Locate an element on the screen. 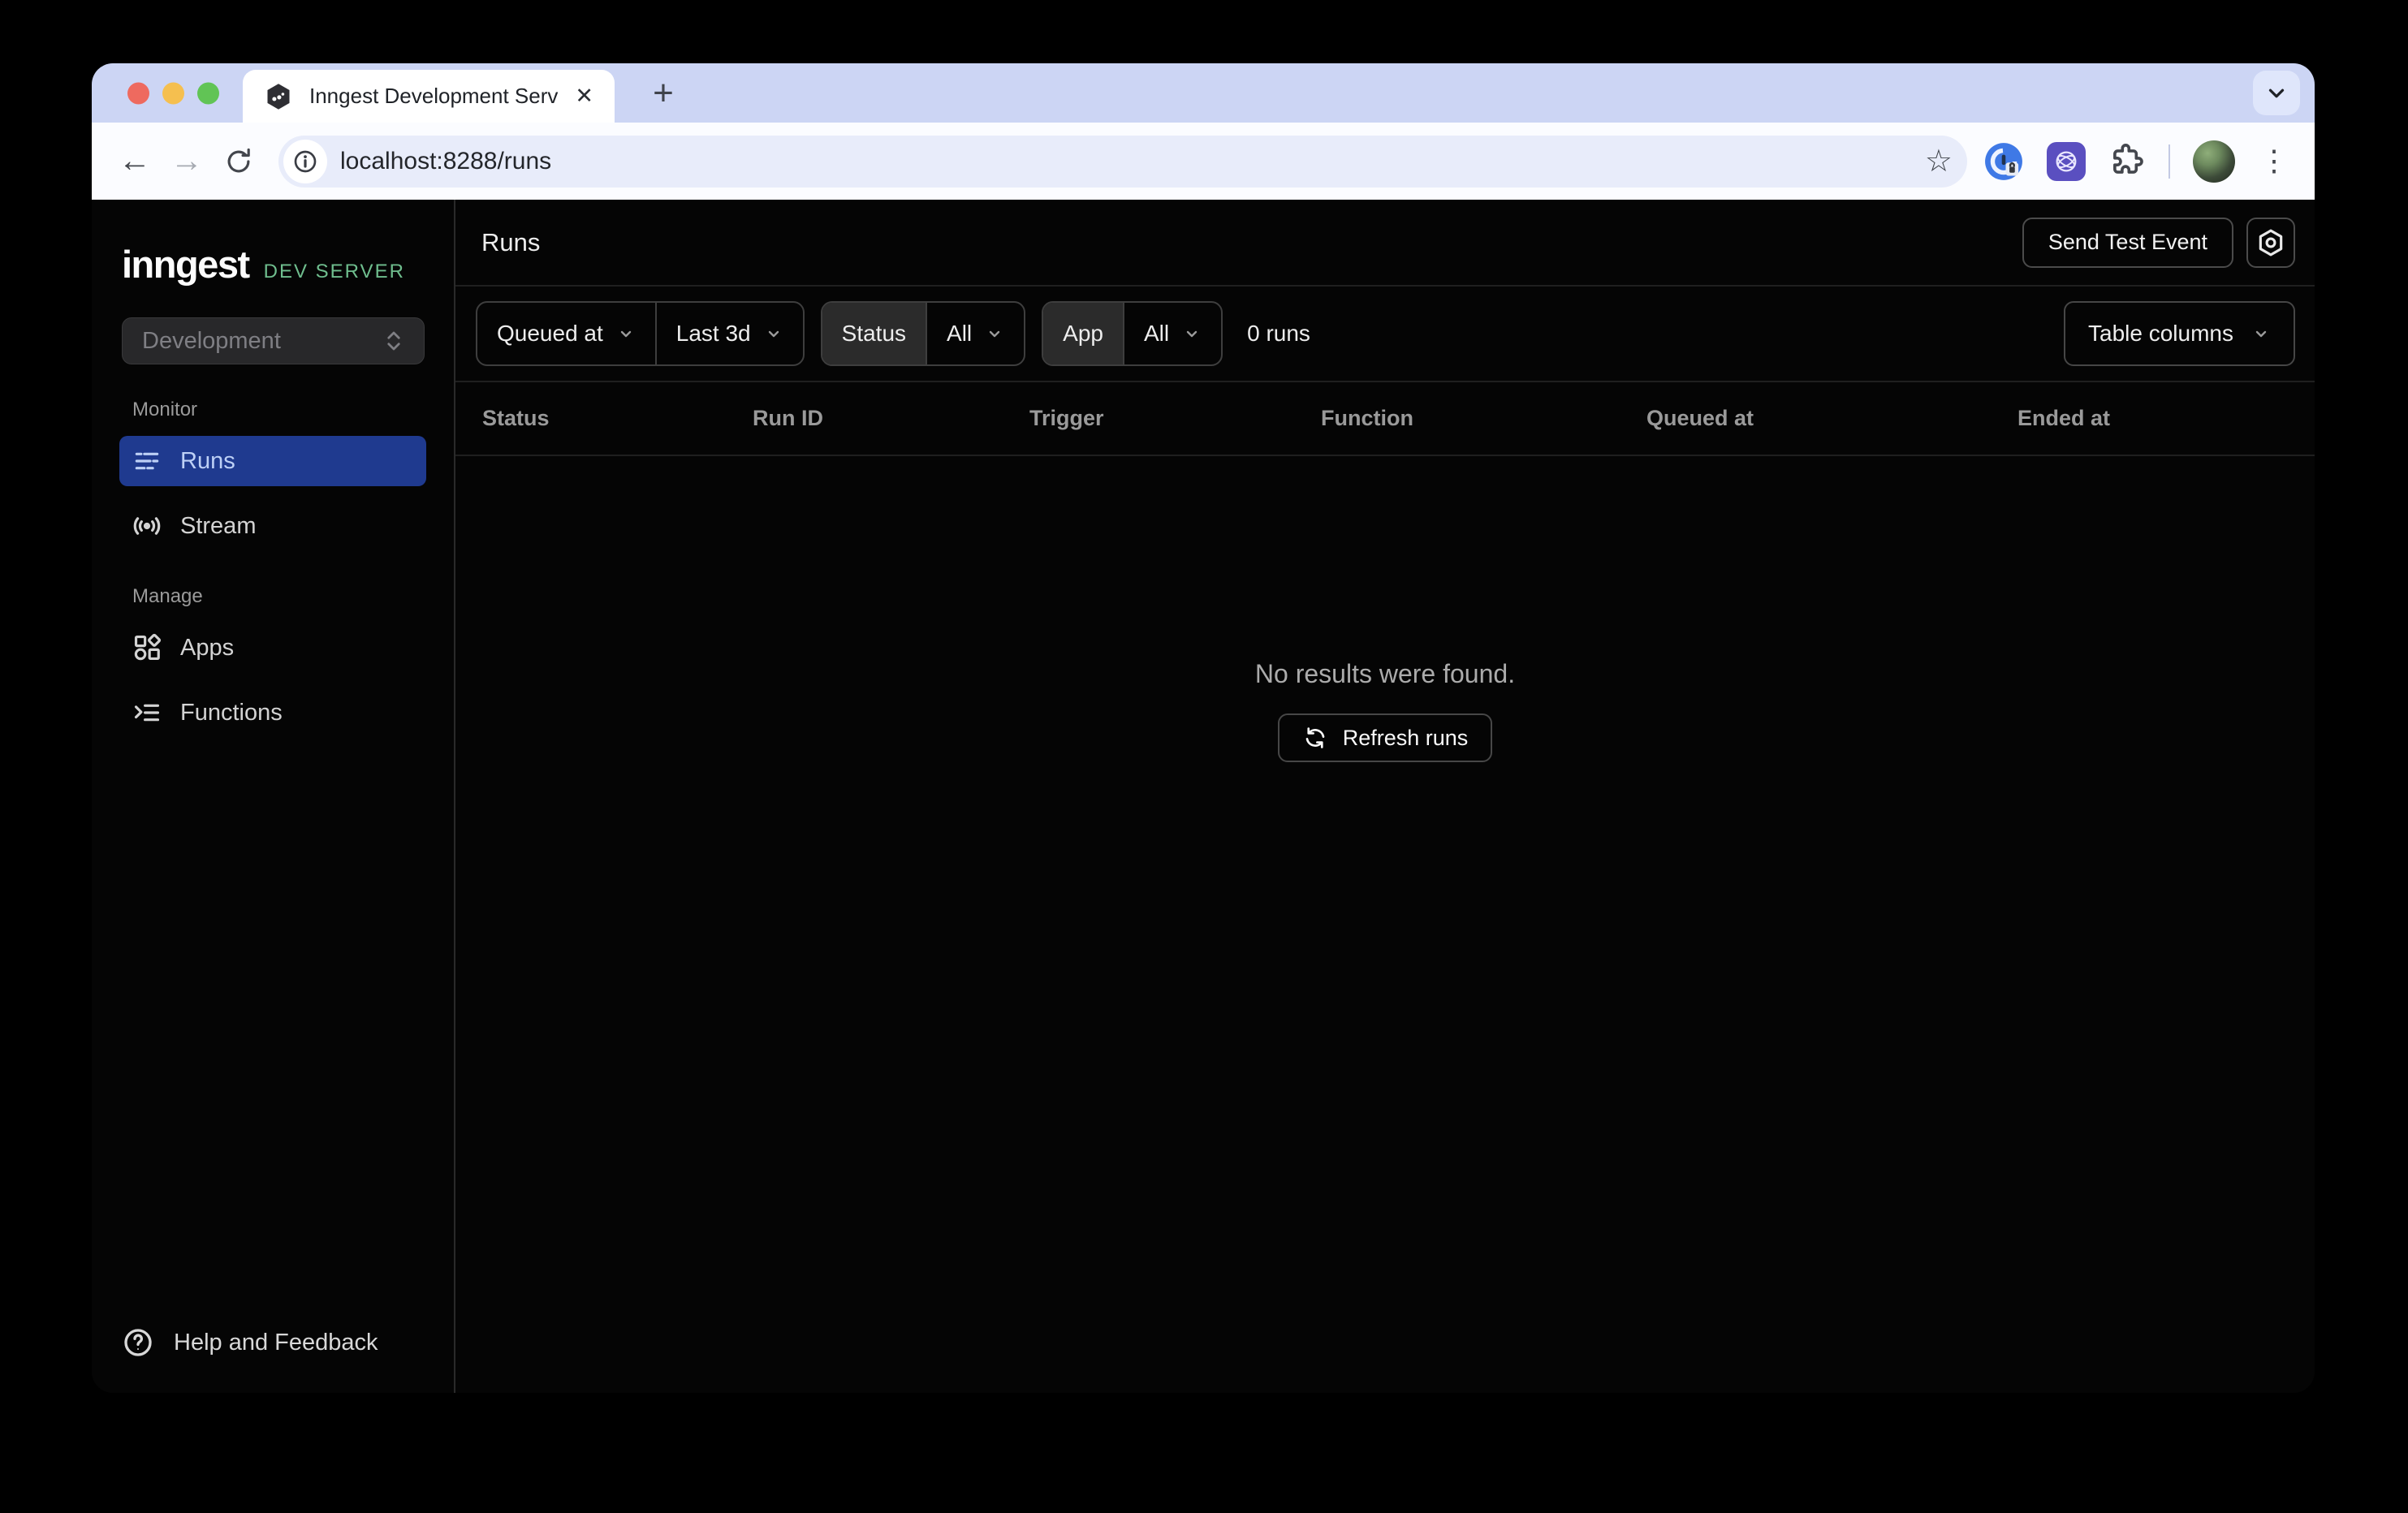  site-info-button is located at coordinates (305, 161).